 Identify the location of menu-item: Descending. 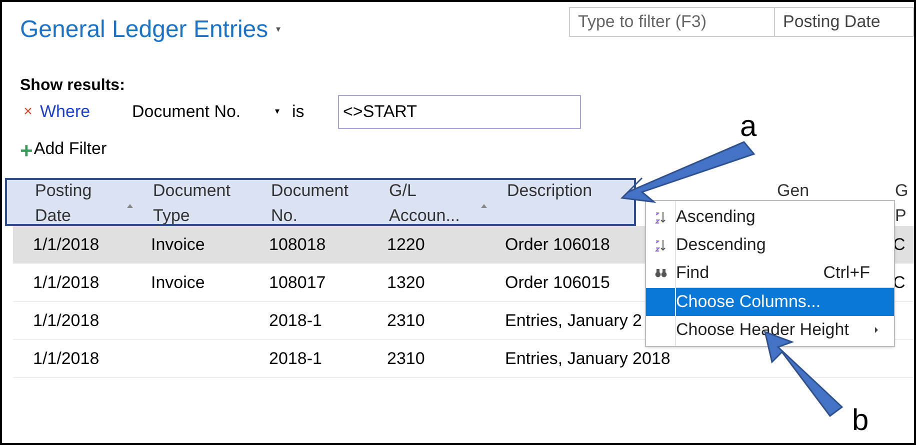
(770, 245).